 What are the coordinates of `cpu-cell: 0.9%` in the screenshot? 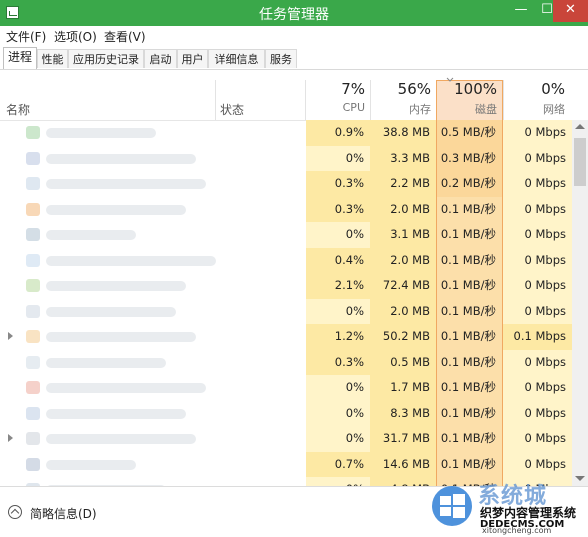 It's located at (338, 133).